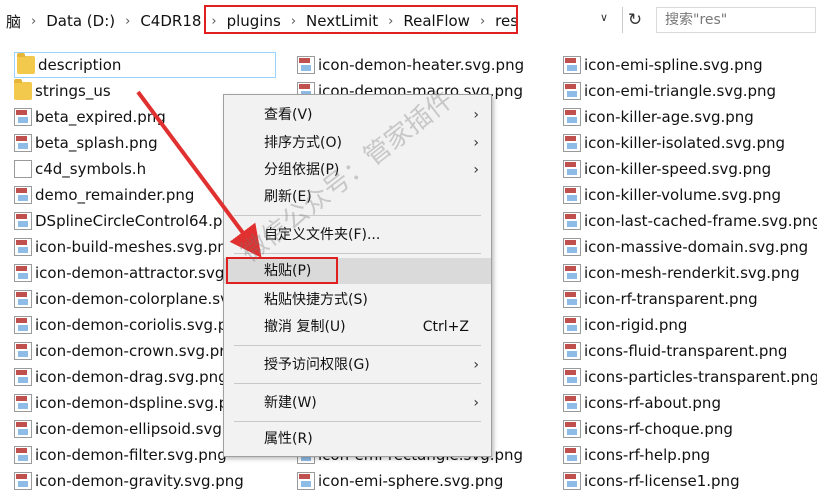 Image resolution: width=817 pixels, height=500 pixels. Describe the element at coordinates (199, 174) in the screenshot. I see `red-arrow-annotation` at that location.